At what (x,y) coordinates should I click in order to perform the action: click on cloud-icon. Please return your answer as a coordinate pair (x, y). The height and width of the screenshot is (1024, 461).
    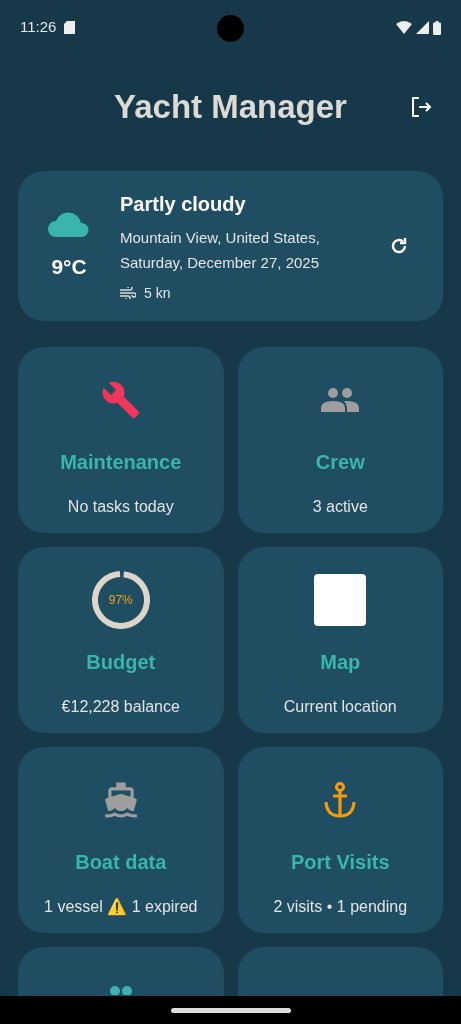
    Looking at the image, I should click on (69, 223).